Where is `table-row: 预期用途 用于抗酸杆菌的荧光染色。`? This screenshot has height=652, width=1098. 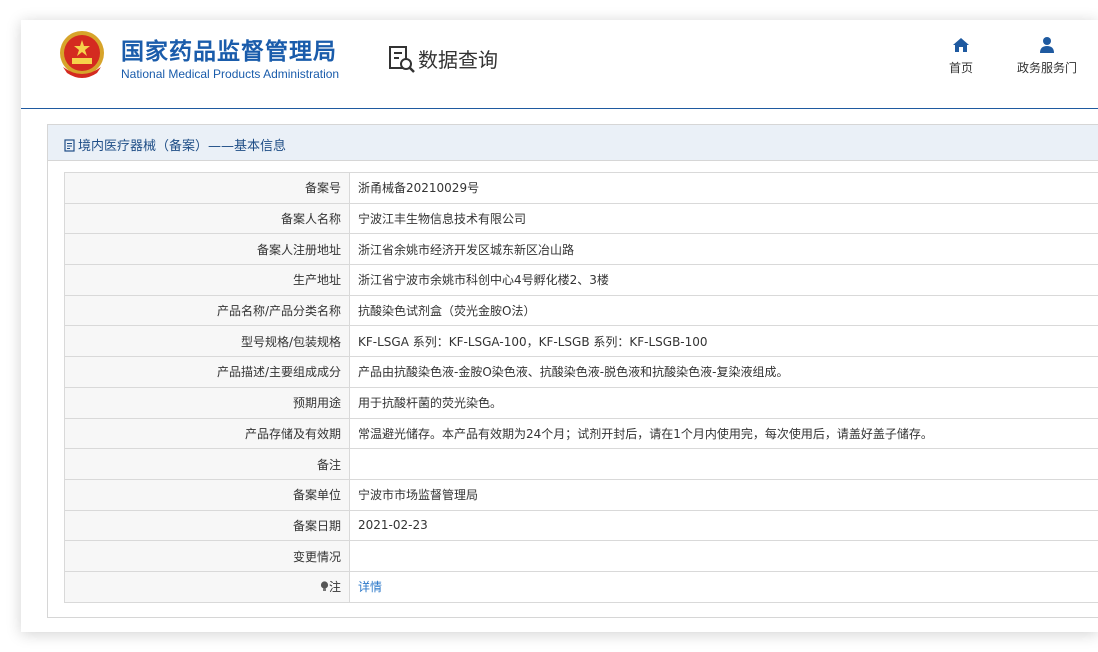
table-row: 预期用途 用于抗酸杆菌的荧光染色。 is located at coordinates (581, 402).